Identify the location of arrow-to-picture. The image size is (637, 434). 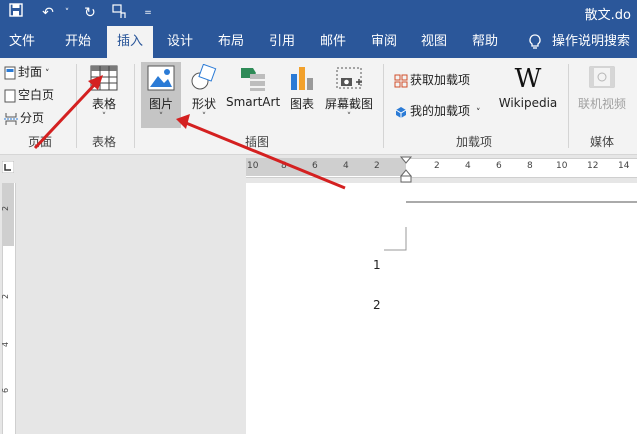
(261, 152).